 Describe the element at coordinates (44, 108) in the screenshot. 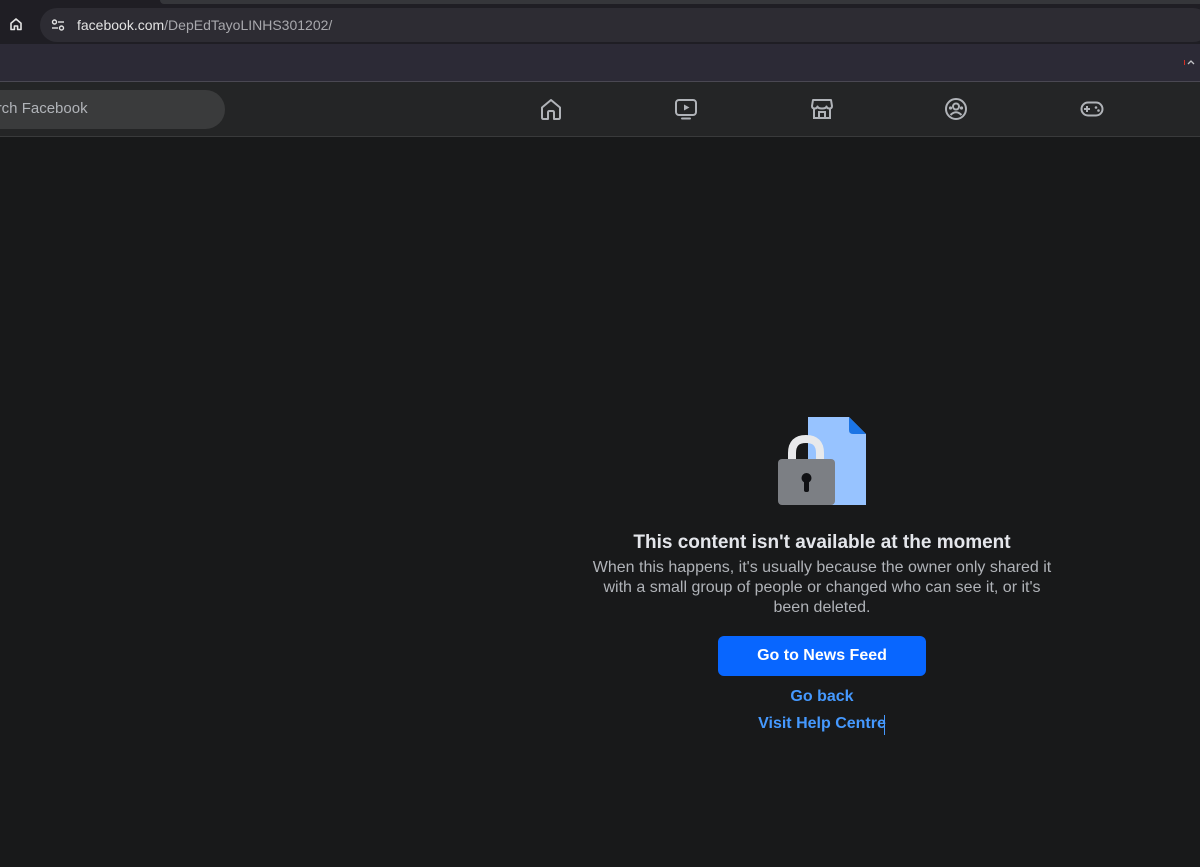

I see `search-placeholder: Search Facebook` at that location.